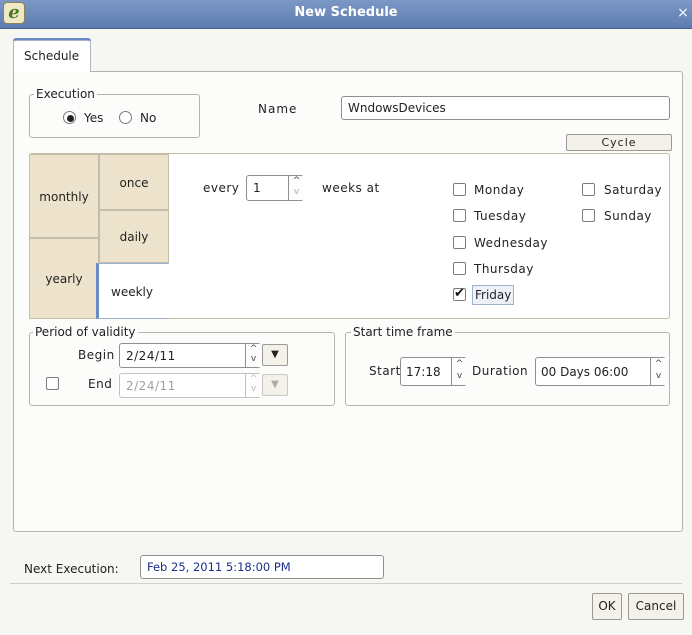  I want to click on execution-yes-radio, so click(69, 117).